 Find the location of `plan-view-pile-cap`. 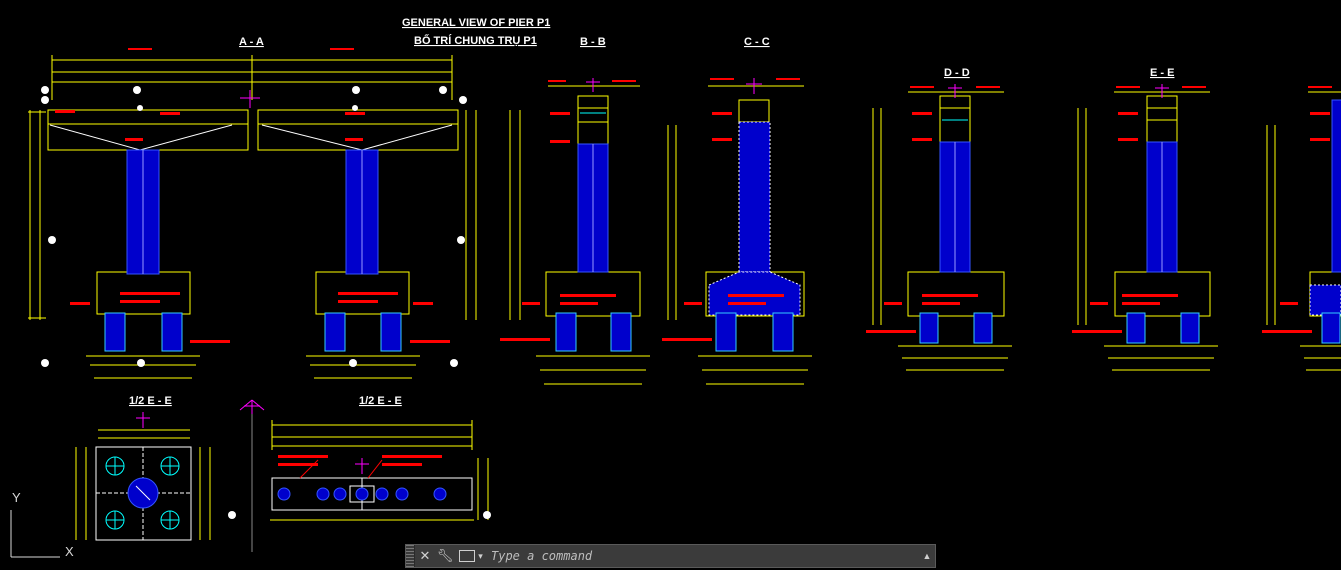

plan-view-pile-cap is located at coordinates (143, 476).